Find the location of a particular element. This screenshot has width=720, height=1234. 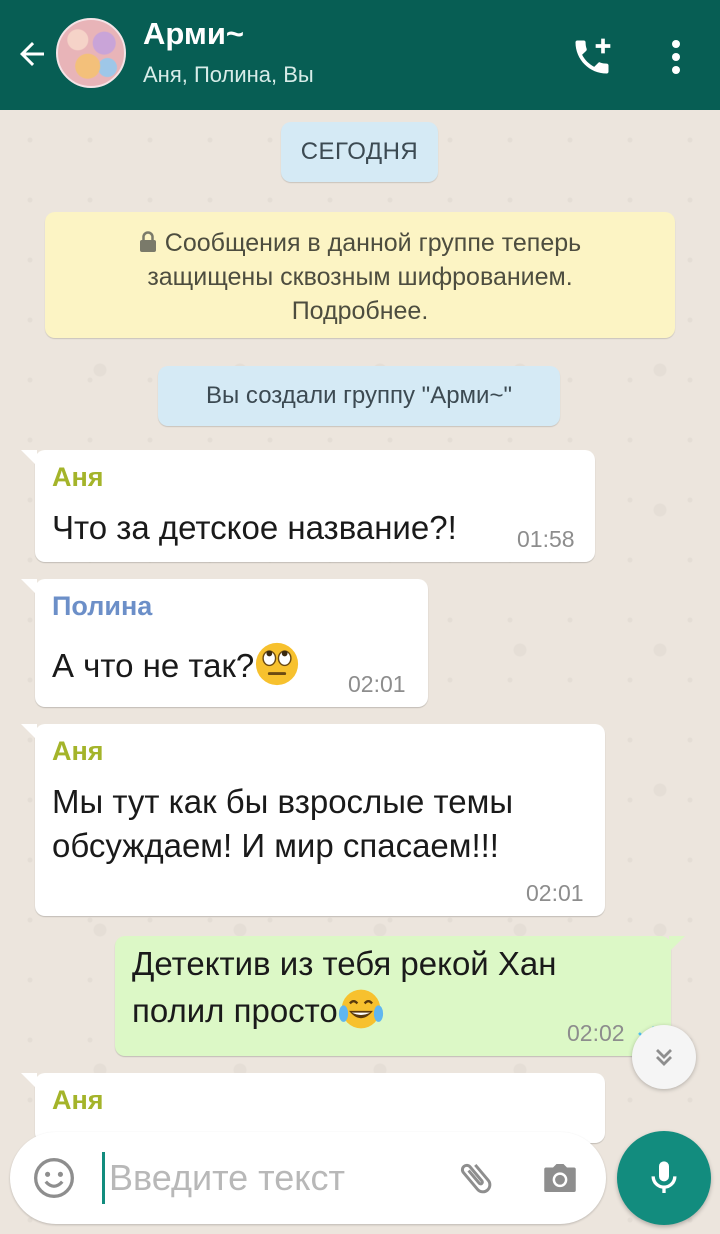

message-bubble: Аня Что за детское название?! 01:58 is located at coordinates (308, 506).